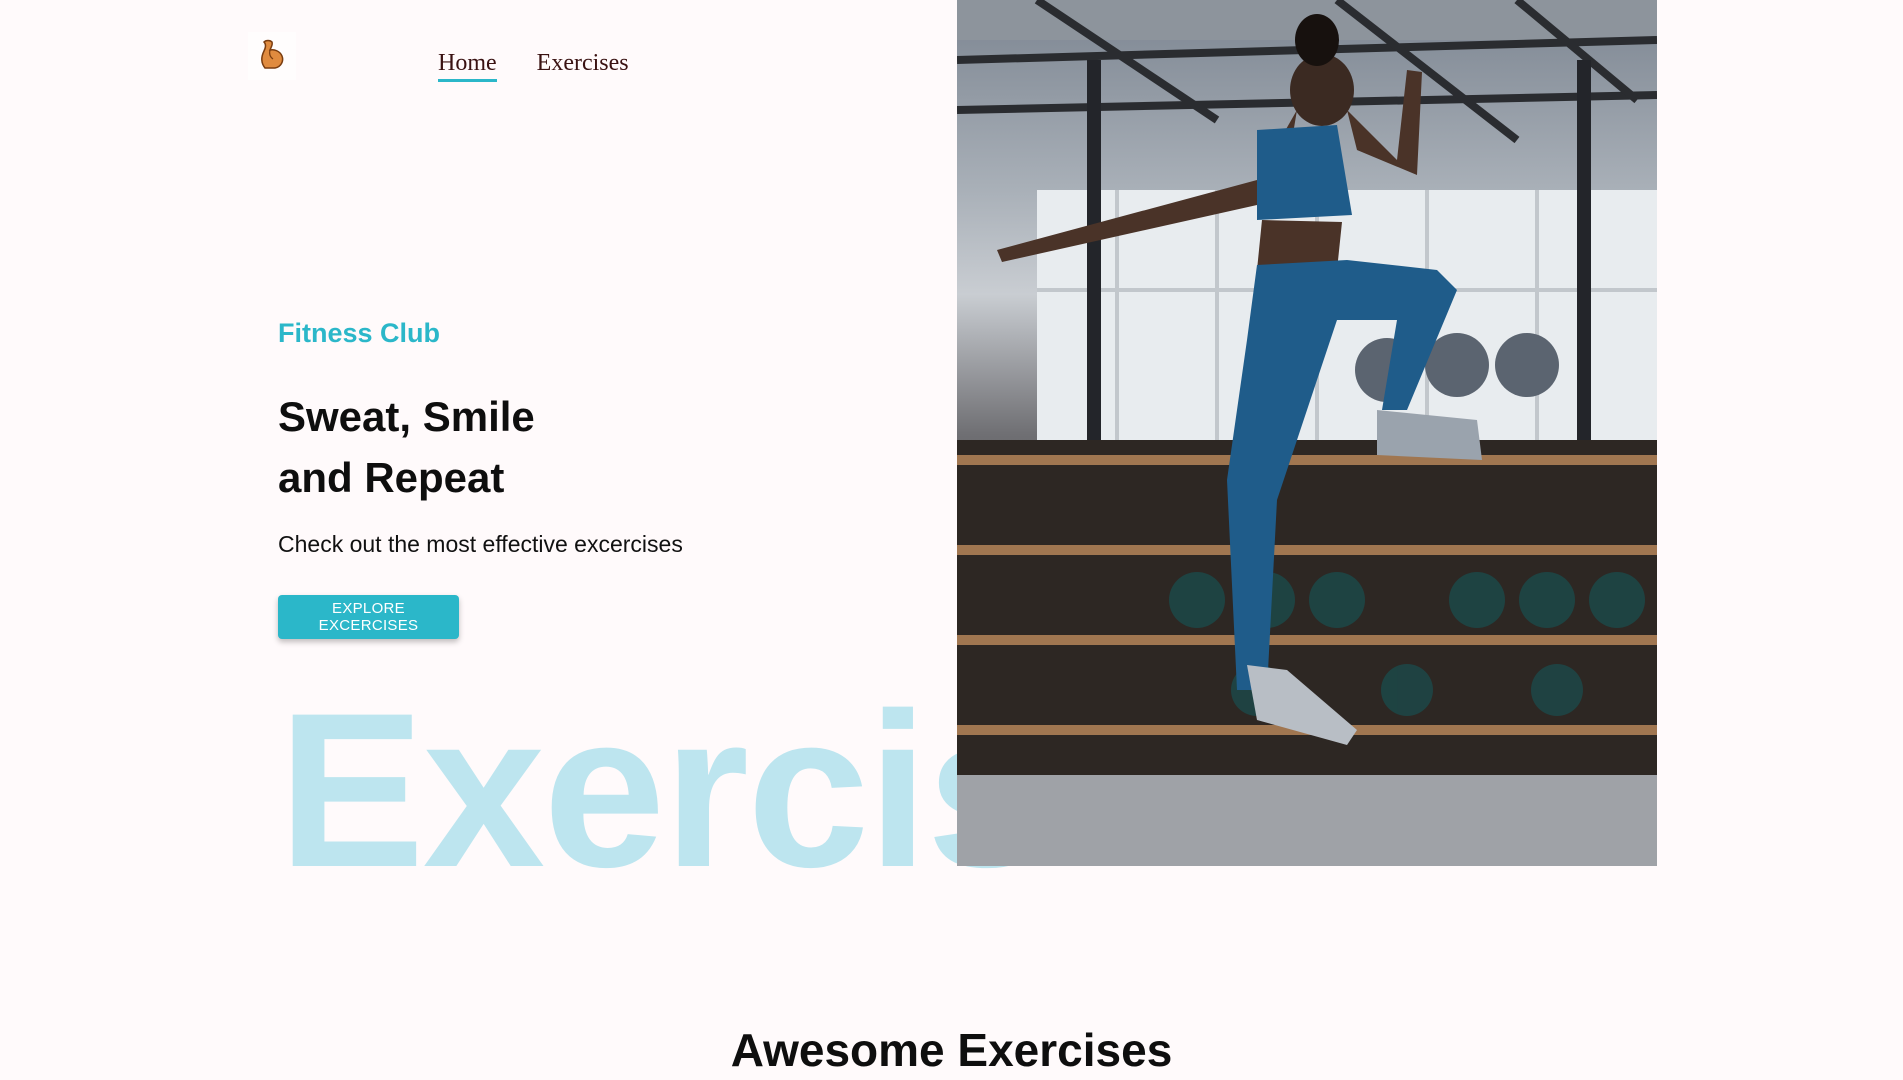 This screenshot has width=1903, height=1080. I want to click on nav-exercises-link: Exercises, so click(583, 66).